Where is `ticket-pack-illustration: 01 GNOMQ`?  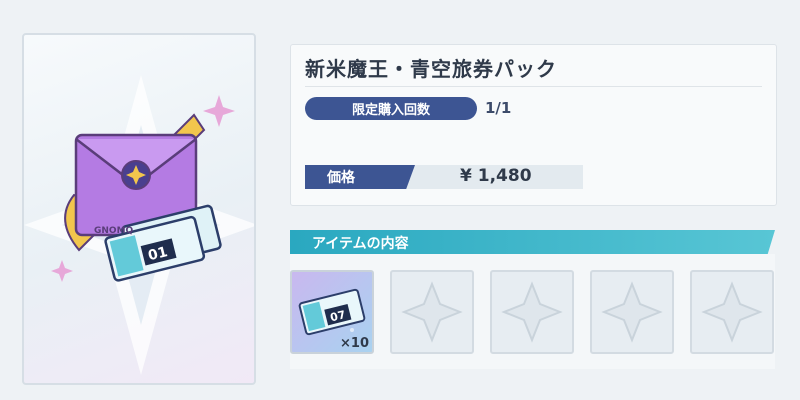
ticket-pack-illustration: 01 GNOMQ is located at coordinates (143, 197).